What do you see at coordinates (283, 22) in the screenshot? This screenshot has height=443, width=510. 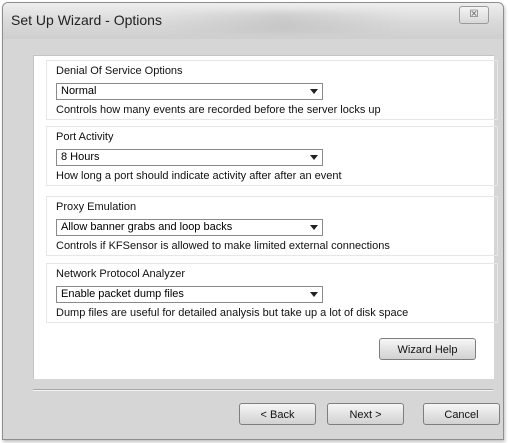 I see `title-bar-glare` at bounding box center [283, 22].